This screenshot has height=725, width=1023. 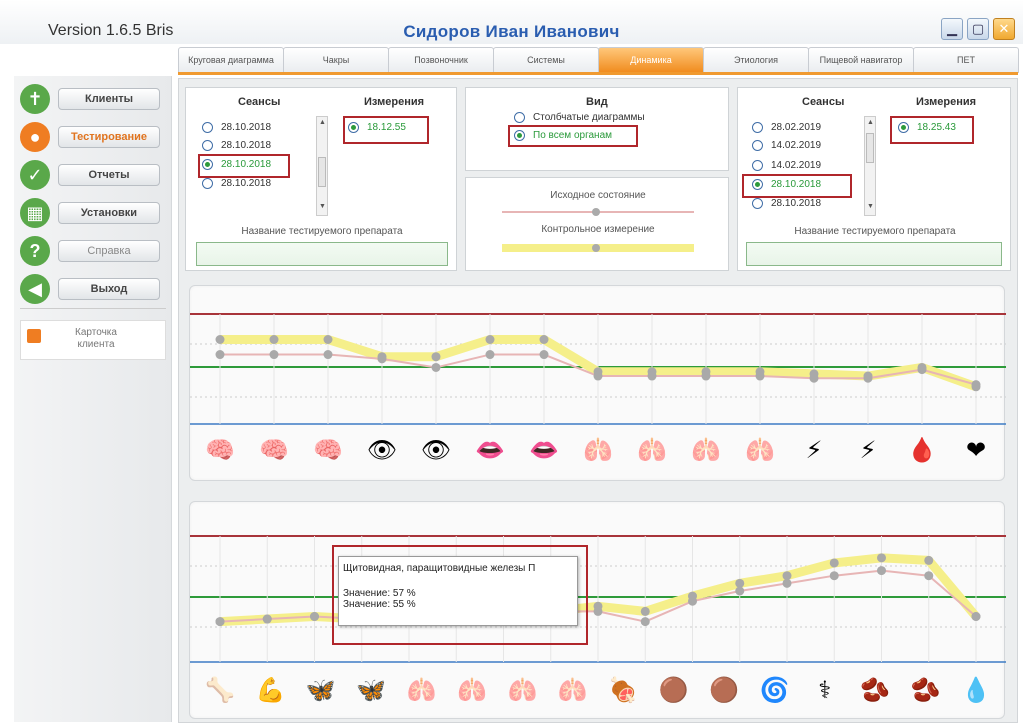 What do you see at coordinates (774, 689) in the screenshot?
I see `intestine-icon: 🌀` at bounding box center [774, 689].